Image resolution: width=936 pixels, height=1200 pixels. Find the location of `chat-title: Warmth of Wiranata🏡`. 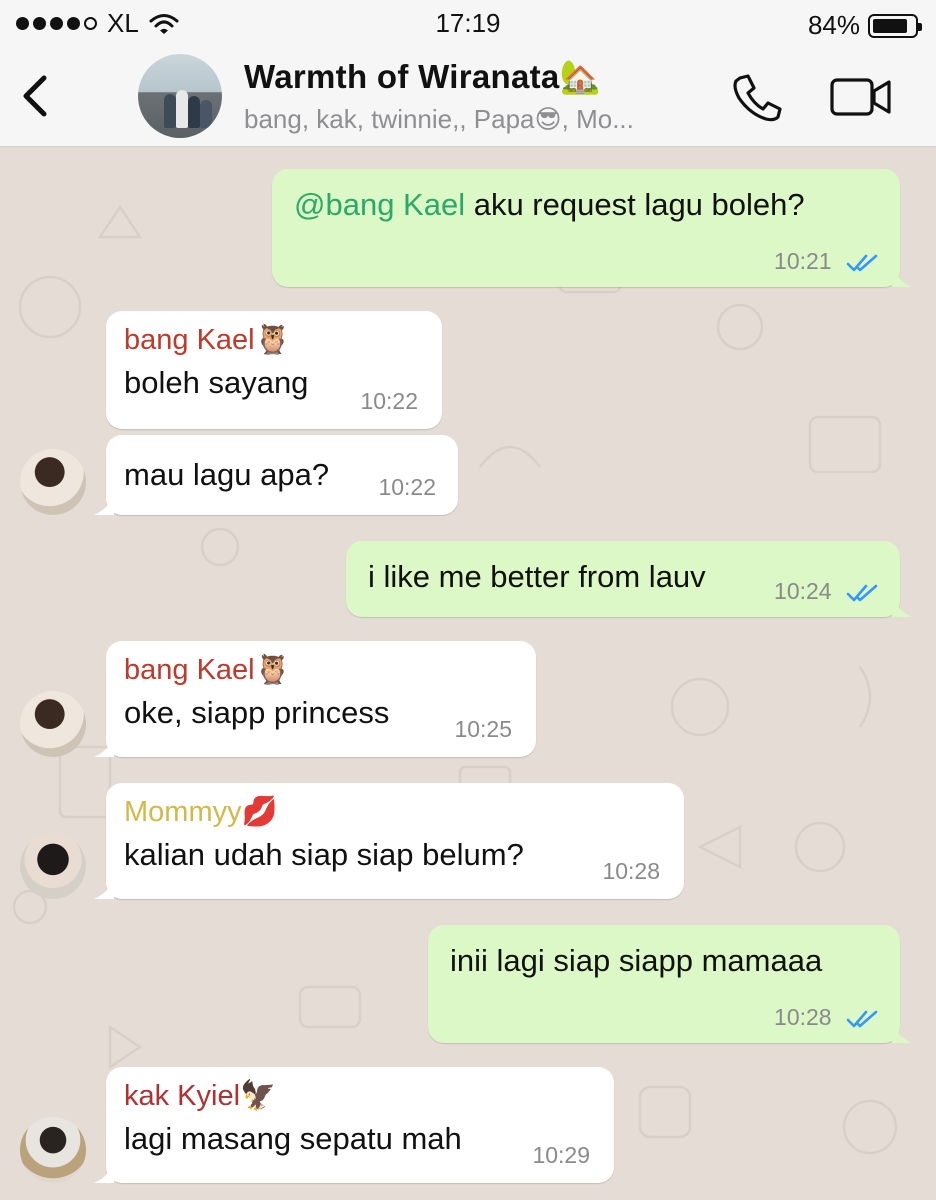

chat-title: Warmth of Wiranata🏡 is located at coordinates (422, 77).